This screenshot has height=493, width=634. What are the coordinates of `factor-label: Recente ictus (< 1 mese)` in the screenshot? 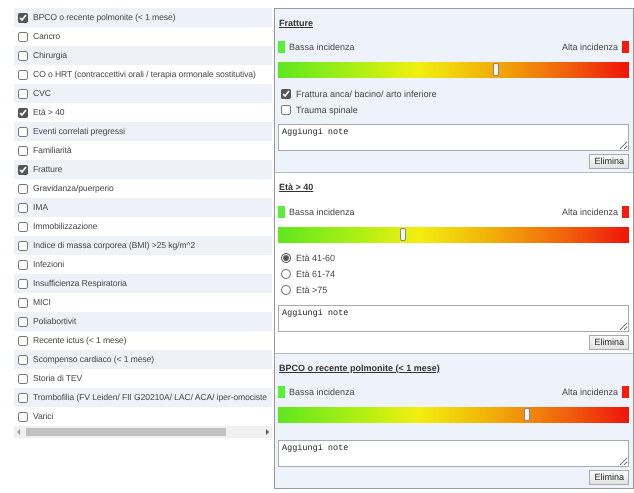 It's located at (79, 341).